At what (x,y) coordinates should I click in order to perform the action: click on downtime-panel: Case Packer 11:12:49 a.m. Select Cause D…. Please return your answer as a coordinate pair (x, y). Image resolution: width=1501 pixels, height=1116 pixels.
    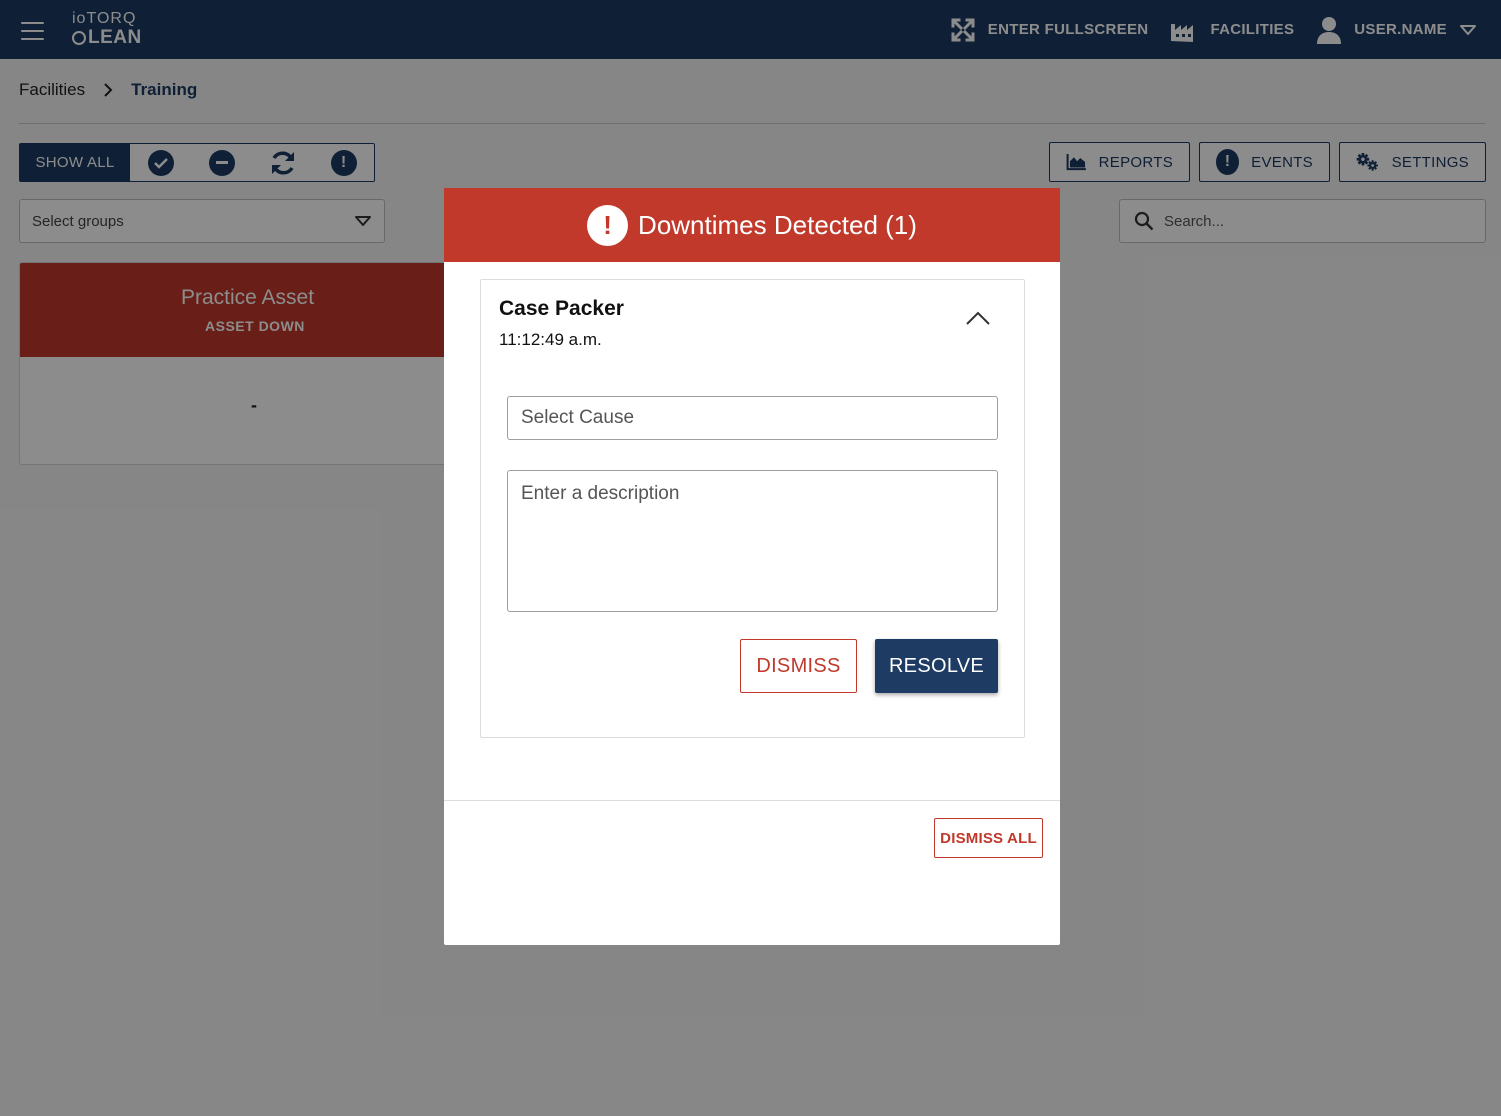
    Looking at the image, I should click on (752, 508).